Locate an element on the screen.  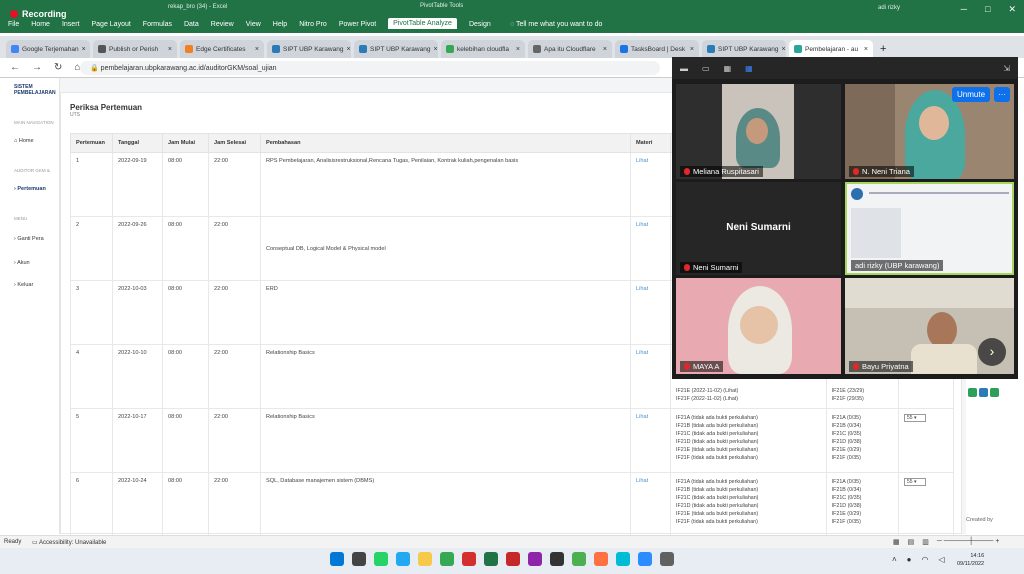
ribbon-design: Design is located at coordinates (480, 25).